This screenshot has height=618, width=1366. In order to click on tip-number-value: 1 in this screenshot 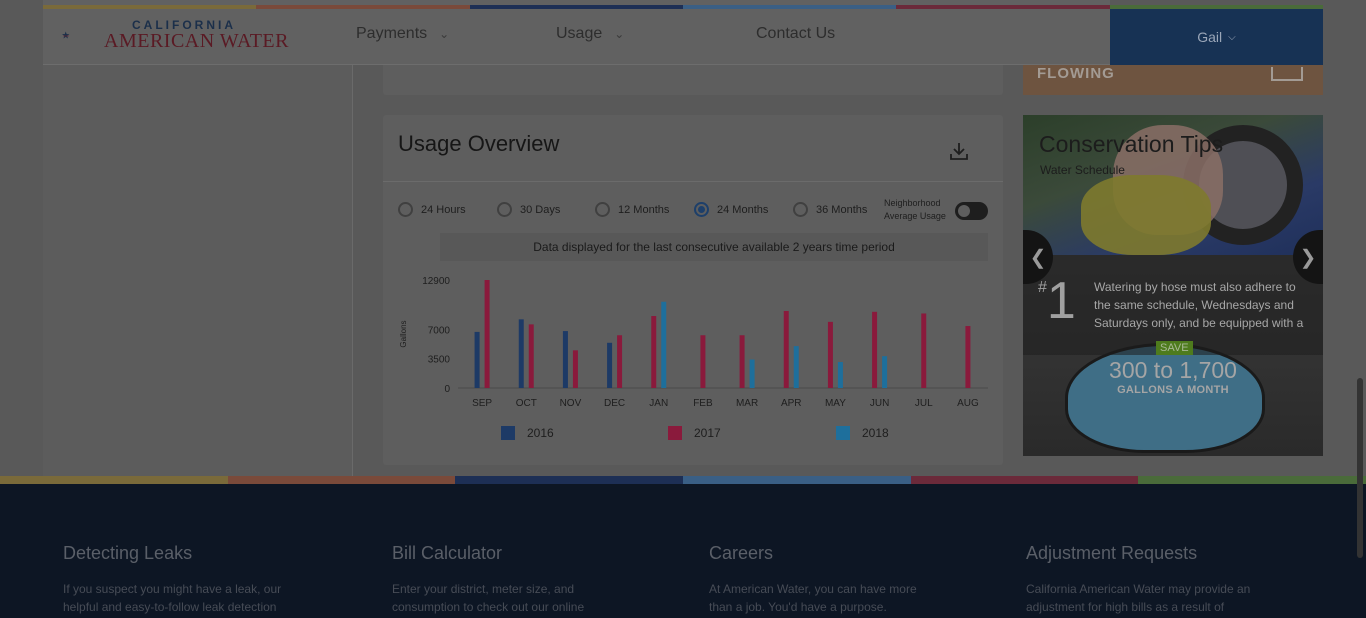, I will do `click(1061, 301)`.